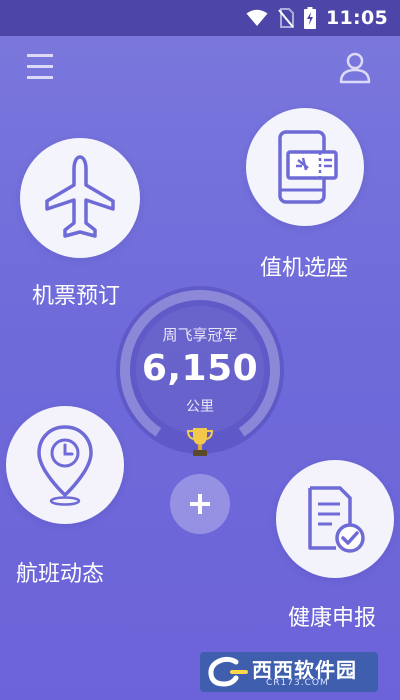  Describe the element at coordinates (297, 683) in the screenshot. I see `watermark-subtext: CR173.COM` at that location.